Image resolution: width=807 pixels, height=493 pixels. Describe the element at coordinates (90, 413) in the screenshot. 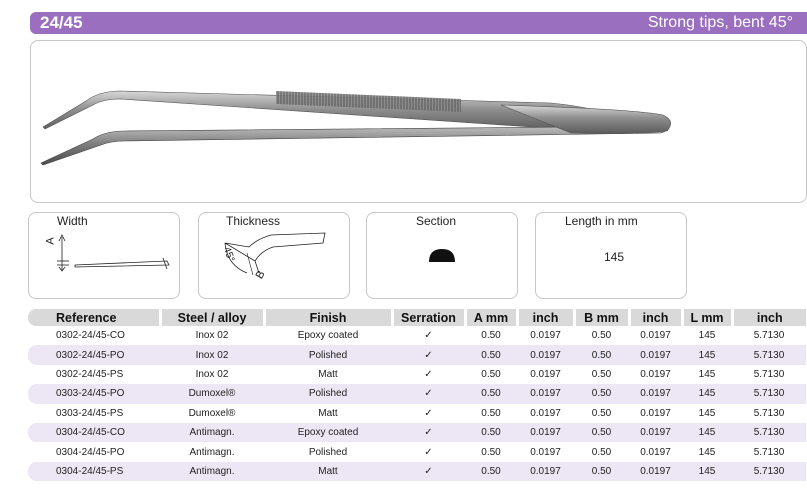

I see `cell-reference: 0303-24/45-PS` at that location.